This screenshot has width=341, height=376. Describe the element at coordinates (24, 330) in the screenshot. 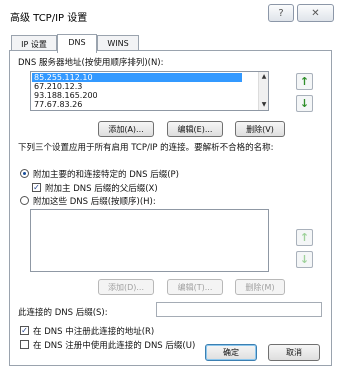

I see `checkbox-register-address: ✓` at that location.